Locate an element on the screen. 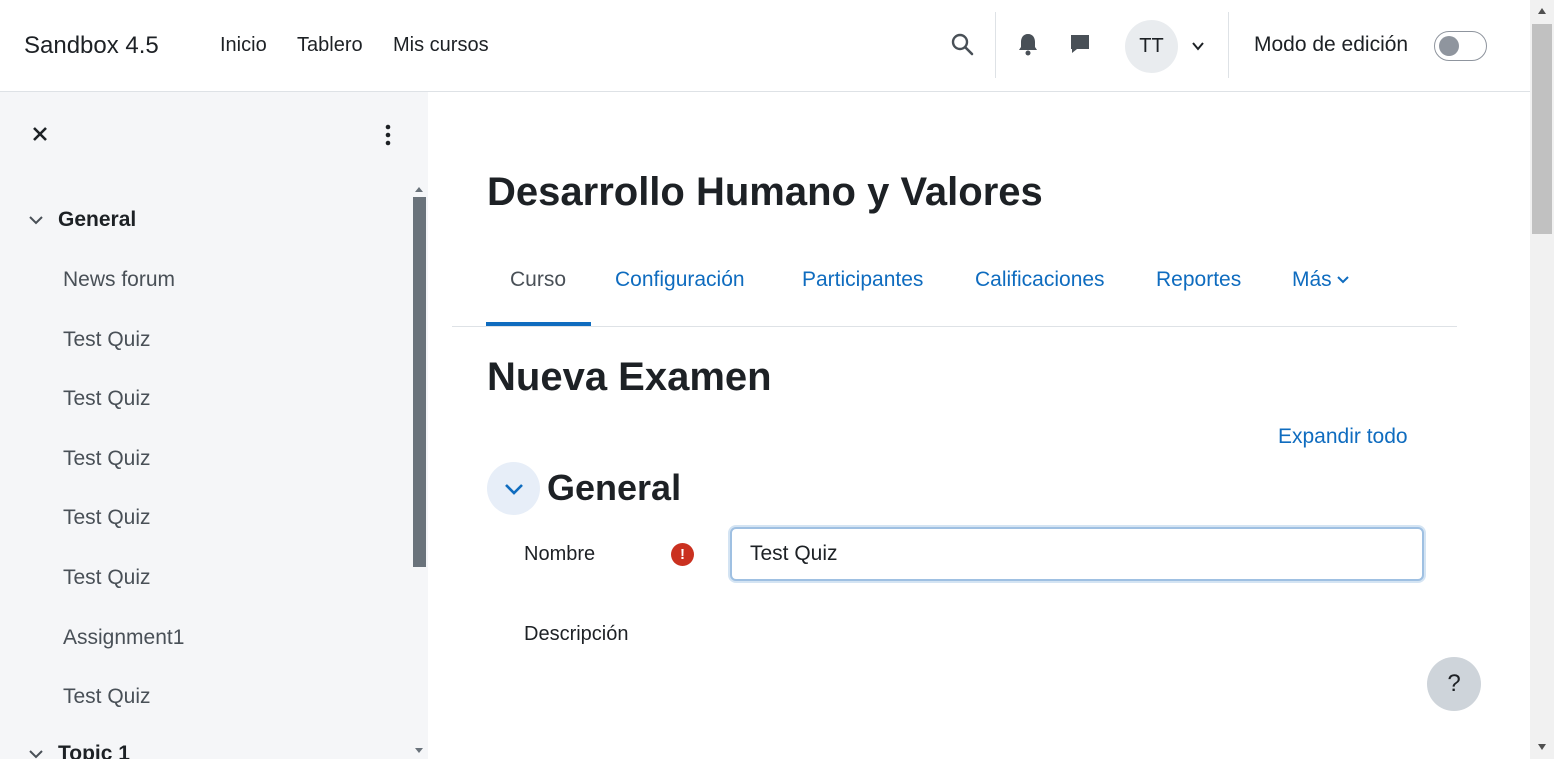 This screenshot has height=759, width=1554. fieldset-collapse-button is located at coordinates (513, 488).